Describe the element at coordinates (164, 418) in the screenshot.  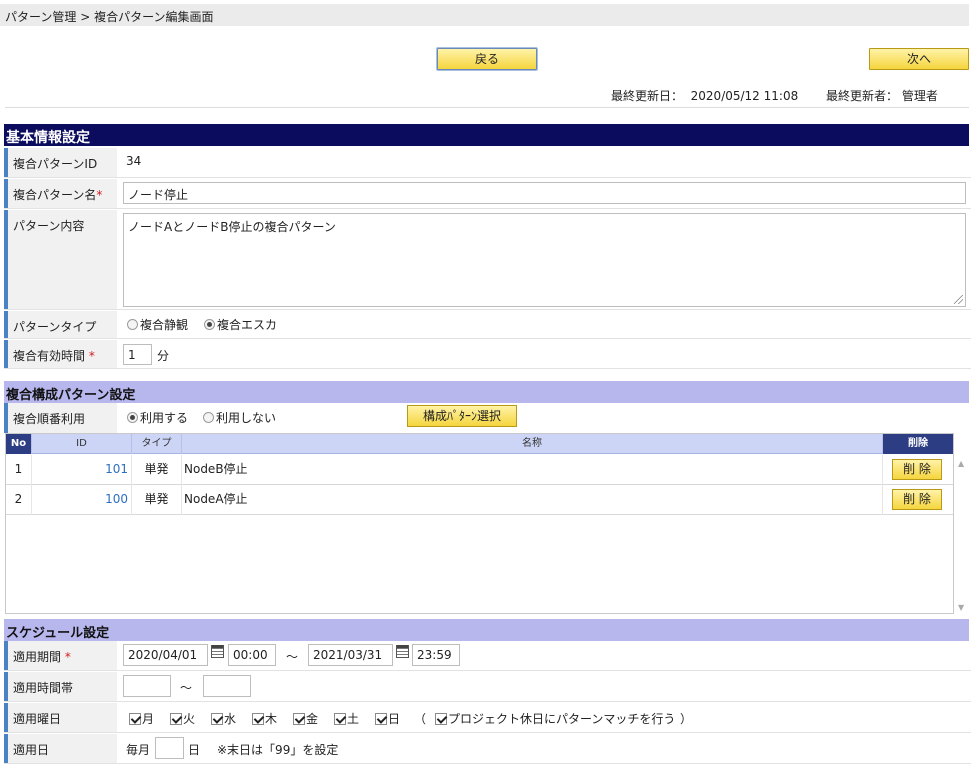
I see `order-option-label: 利用する` at that location.